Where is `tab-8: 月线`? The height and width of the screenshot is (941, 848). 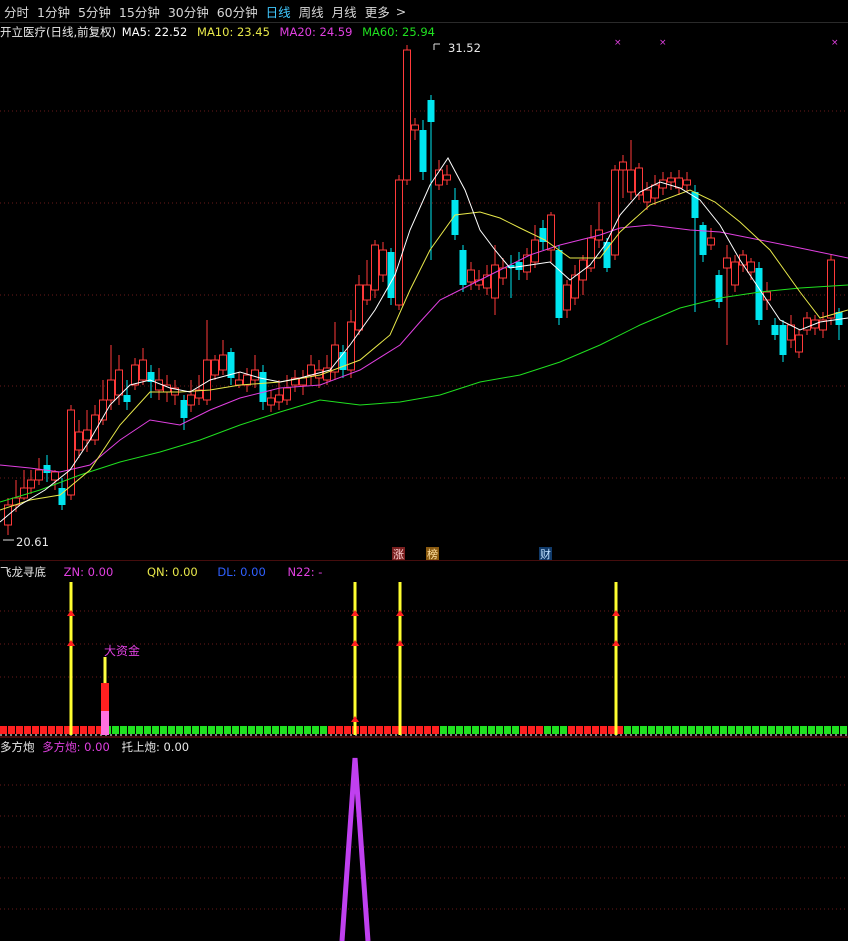 tab-8: 月线 is located at coordinates (344, 11).